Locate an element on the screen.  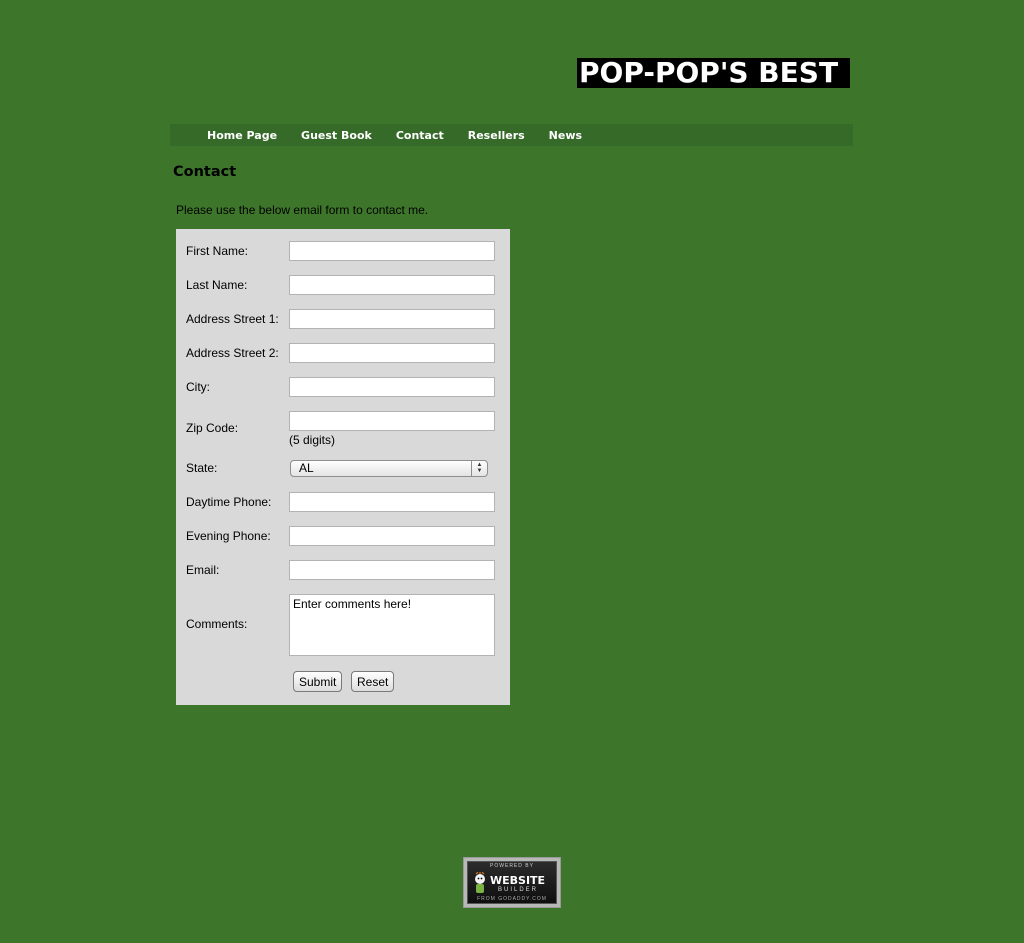
city-label: City: is located at coordinates (198, 387).